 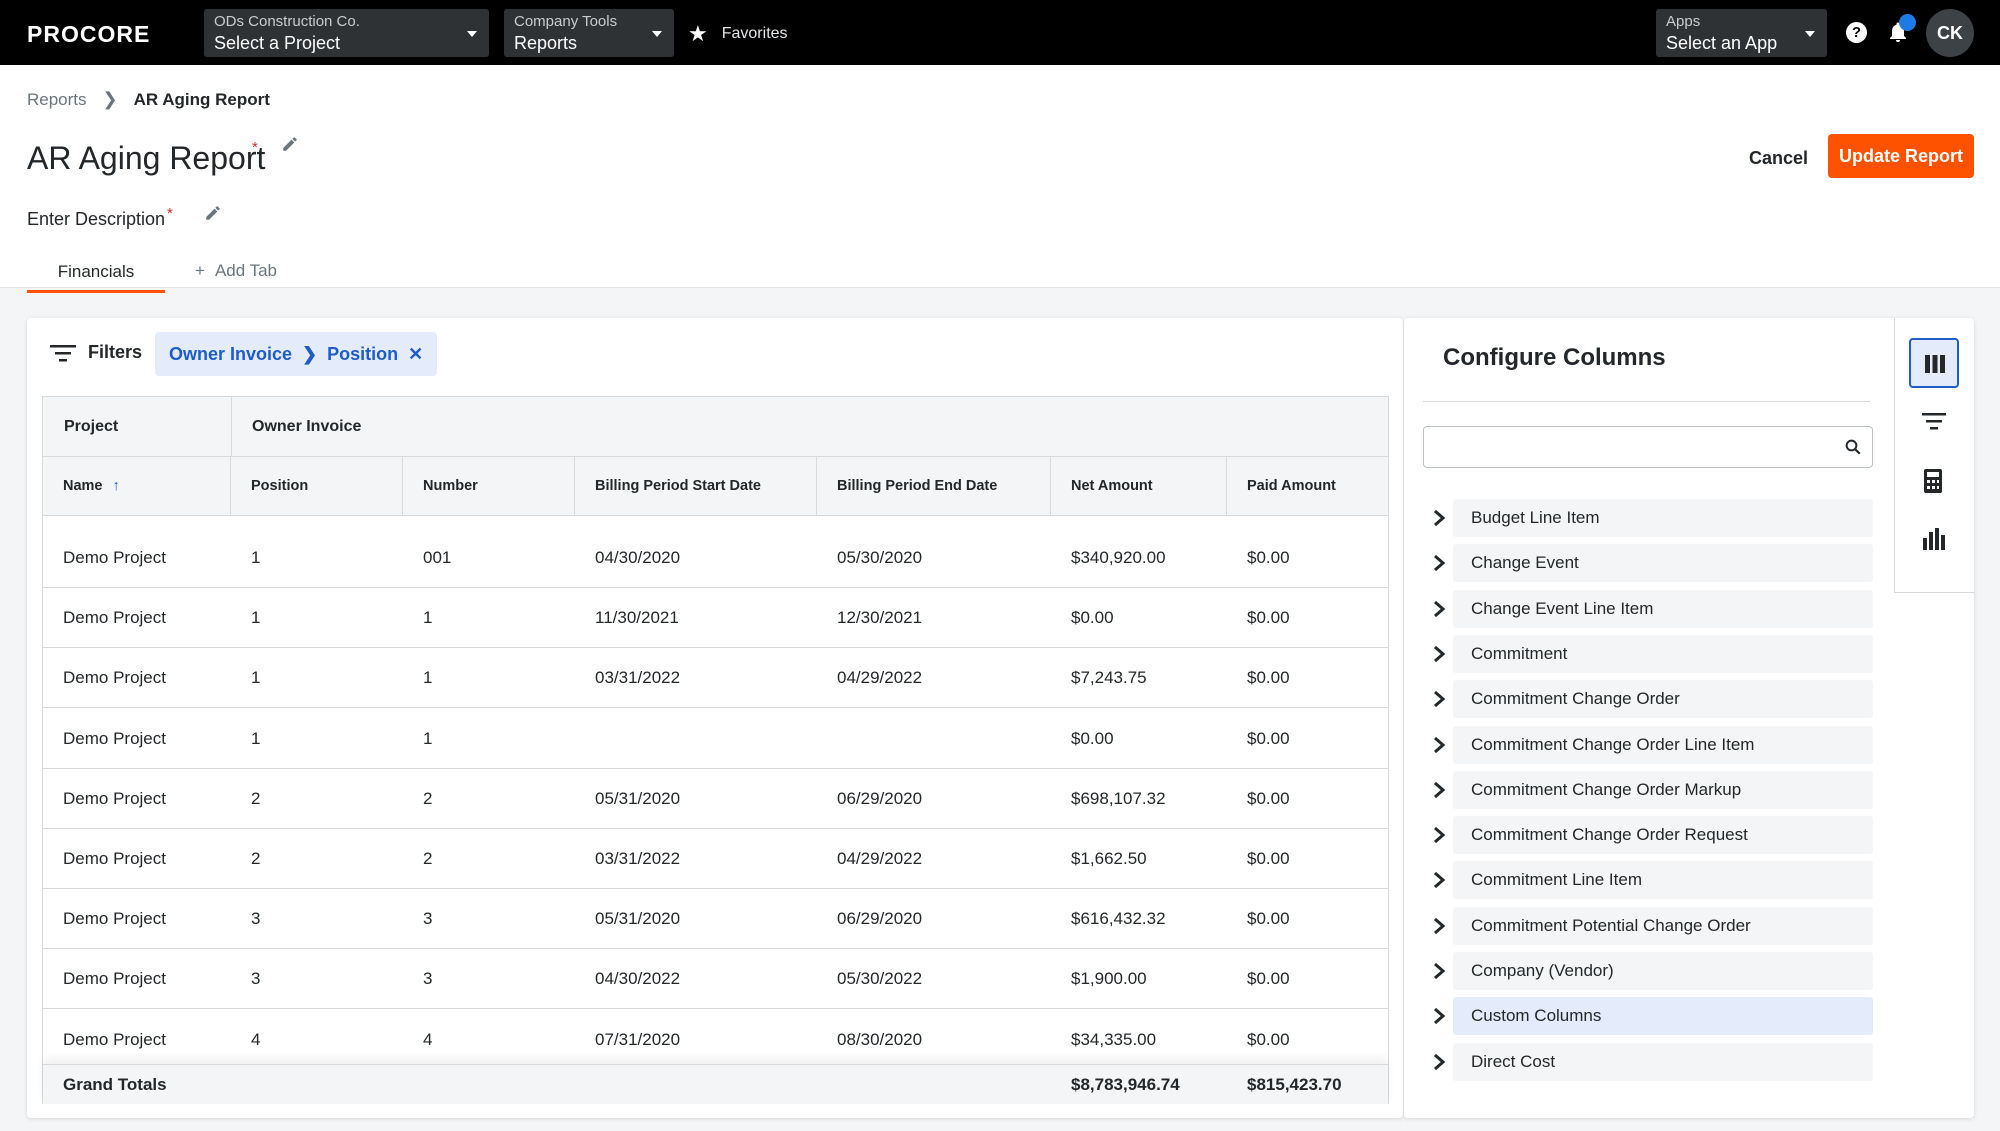 What do you see at coordinates (363, 353) in the screenshot?
I see `filter-chip-part2: Position` at bounding box center [363, 353].